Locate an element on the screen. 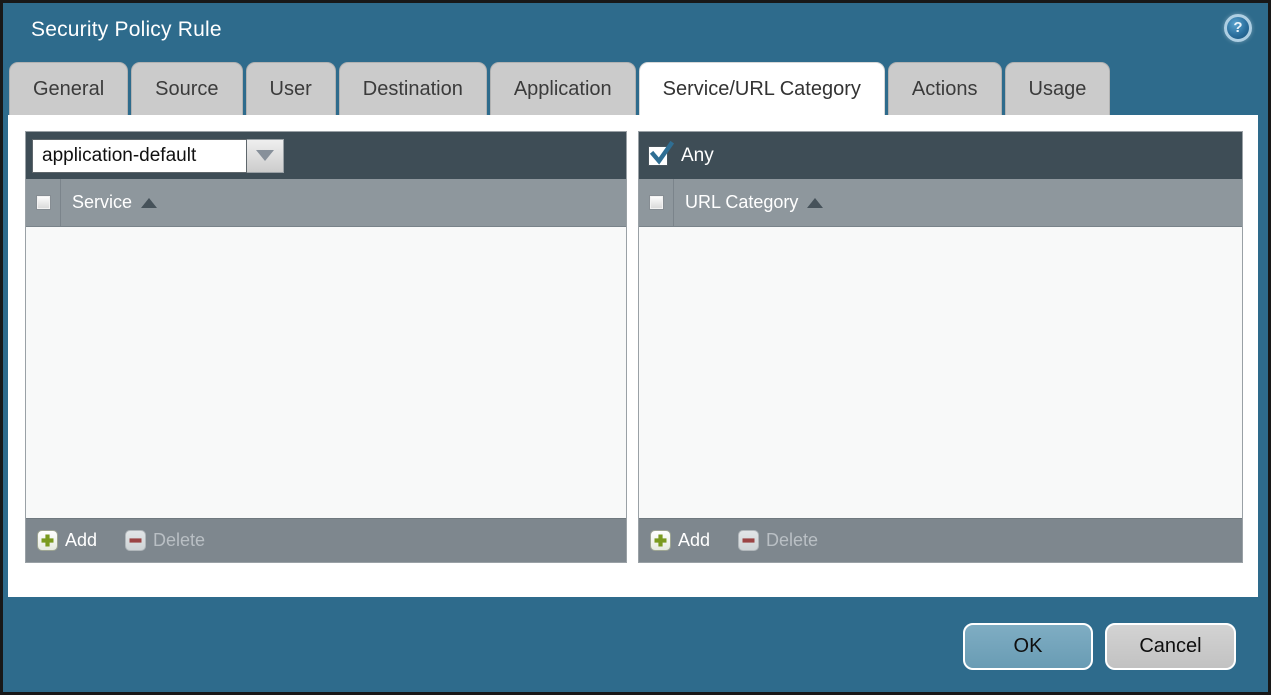 The image size is (1271, 695). service-type-dropdown: application-default is located at coordinates (158, 155).